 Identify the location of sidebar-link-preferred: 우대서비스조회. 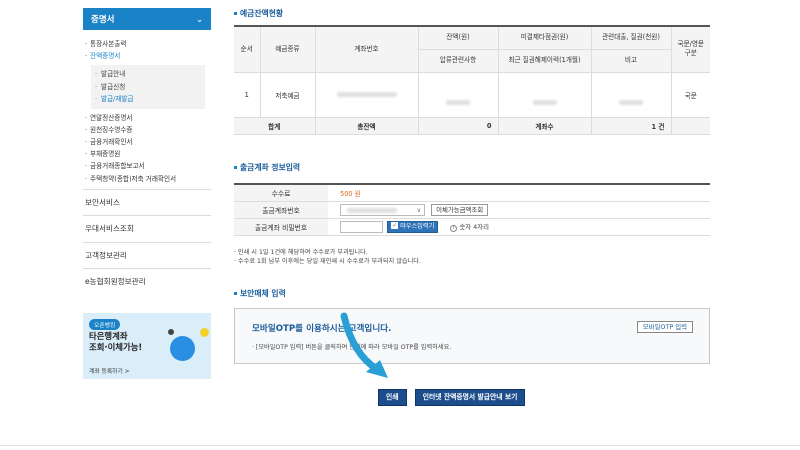
(147, 228).